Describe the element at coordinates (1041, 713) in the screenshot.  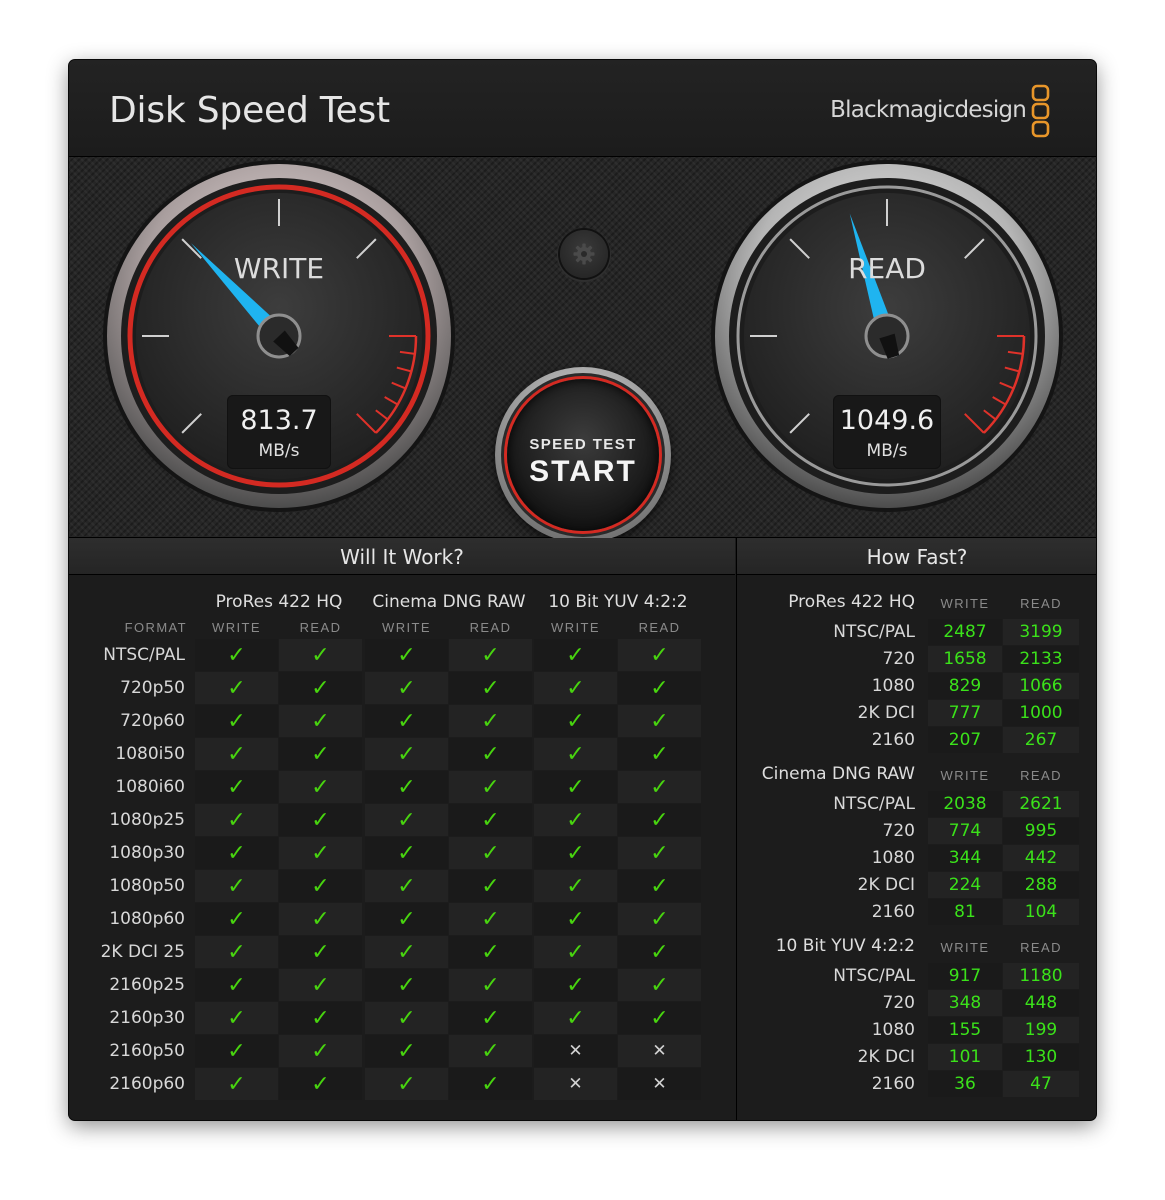
I see `read-speed-number: 1000` at that location.